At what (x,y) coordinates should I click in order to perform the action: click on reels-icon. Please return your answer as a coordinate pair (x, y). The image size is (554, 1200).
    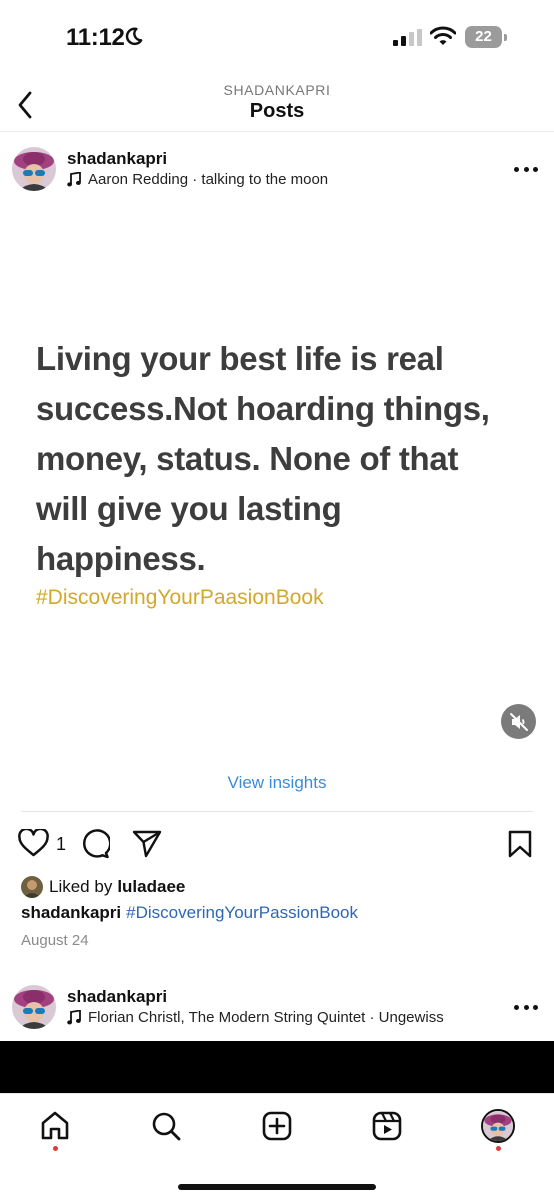
    Looking at the image, I should click on (387, 1126).